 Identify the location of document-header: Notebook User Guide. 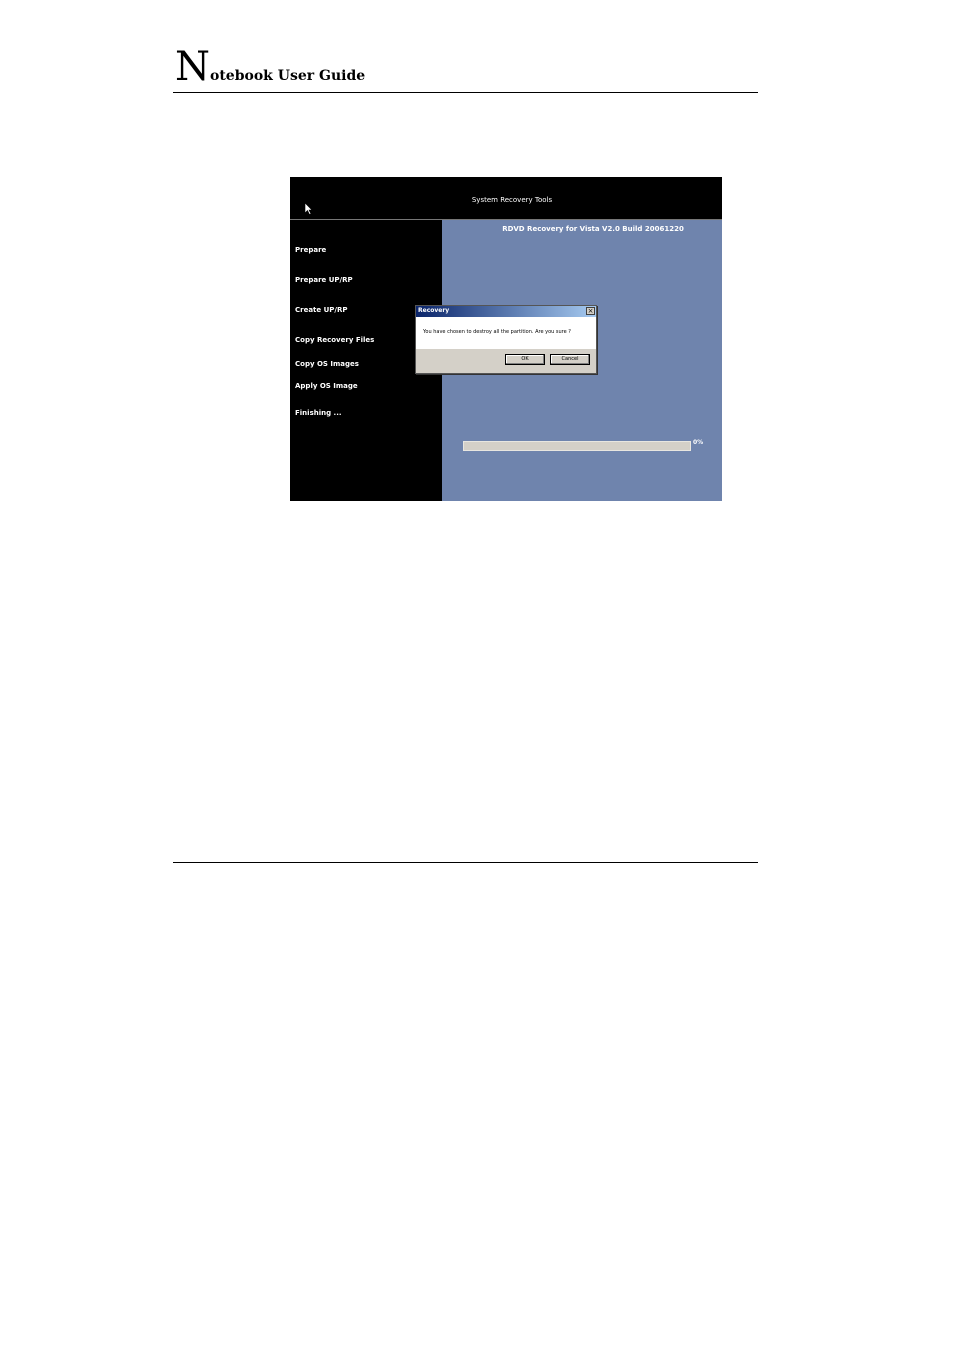
(465, 69).